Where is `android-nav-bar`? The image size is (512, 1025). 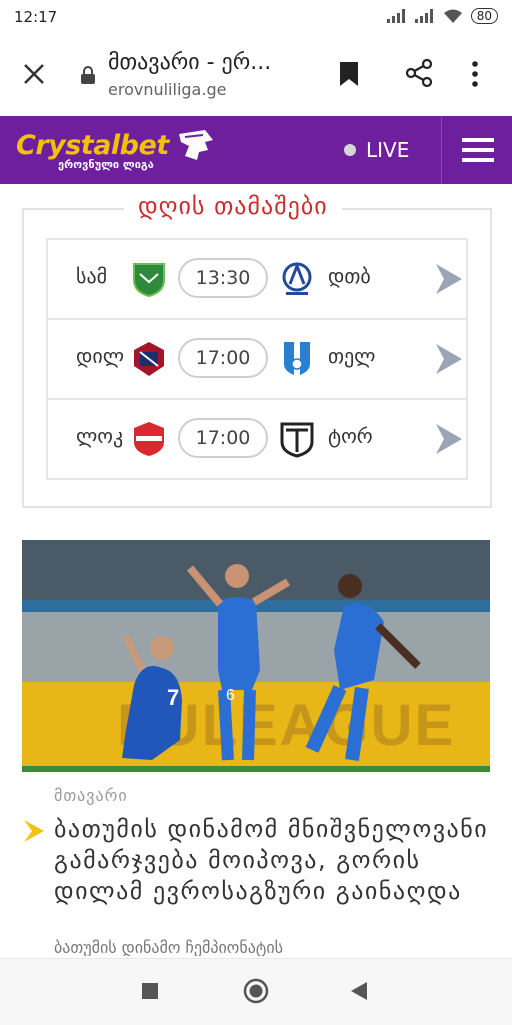
android-nav-bar is located at coordinates (256, 991).